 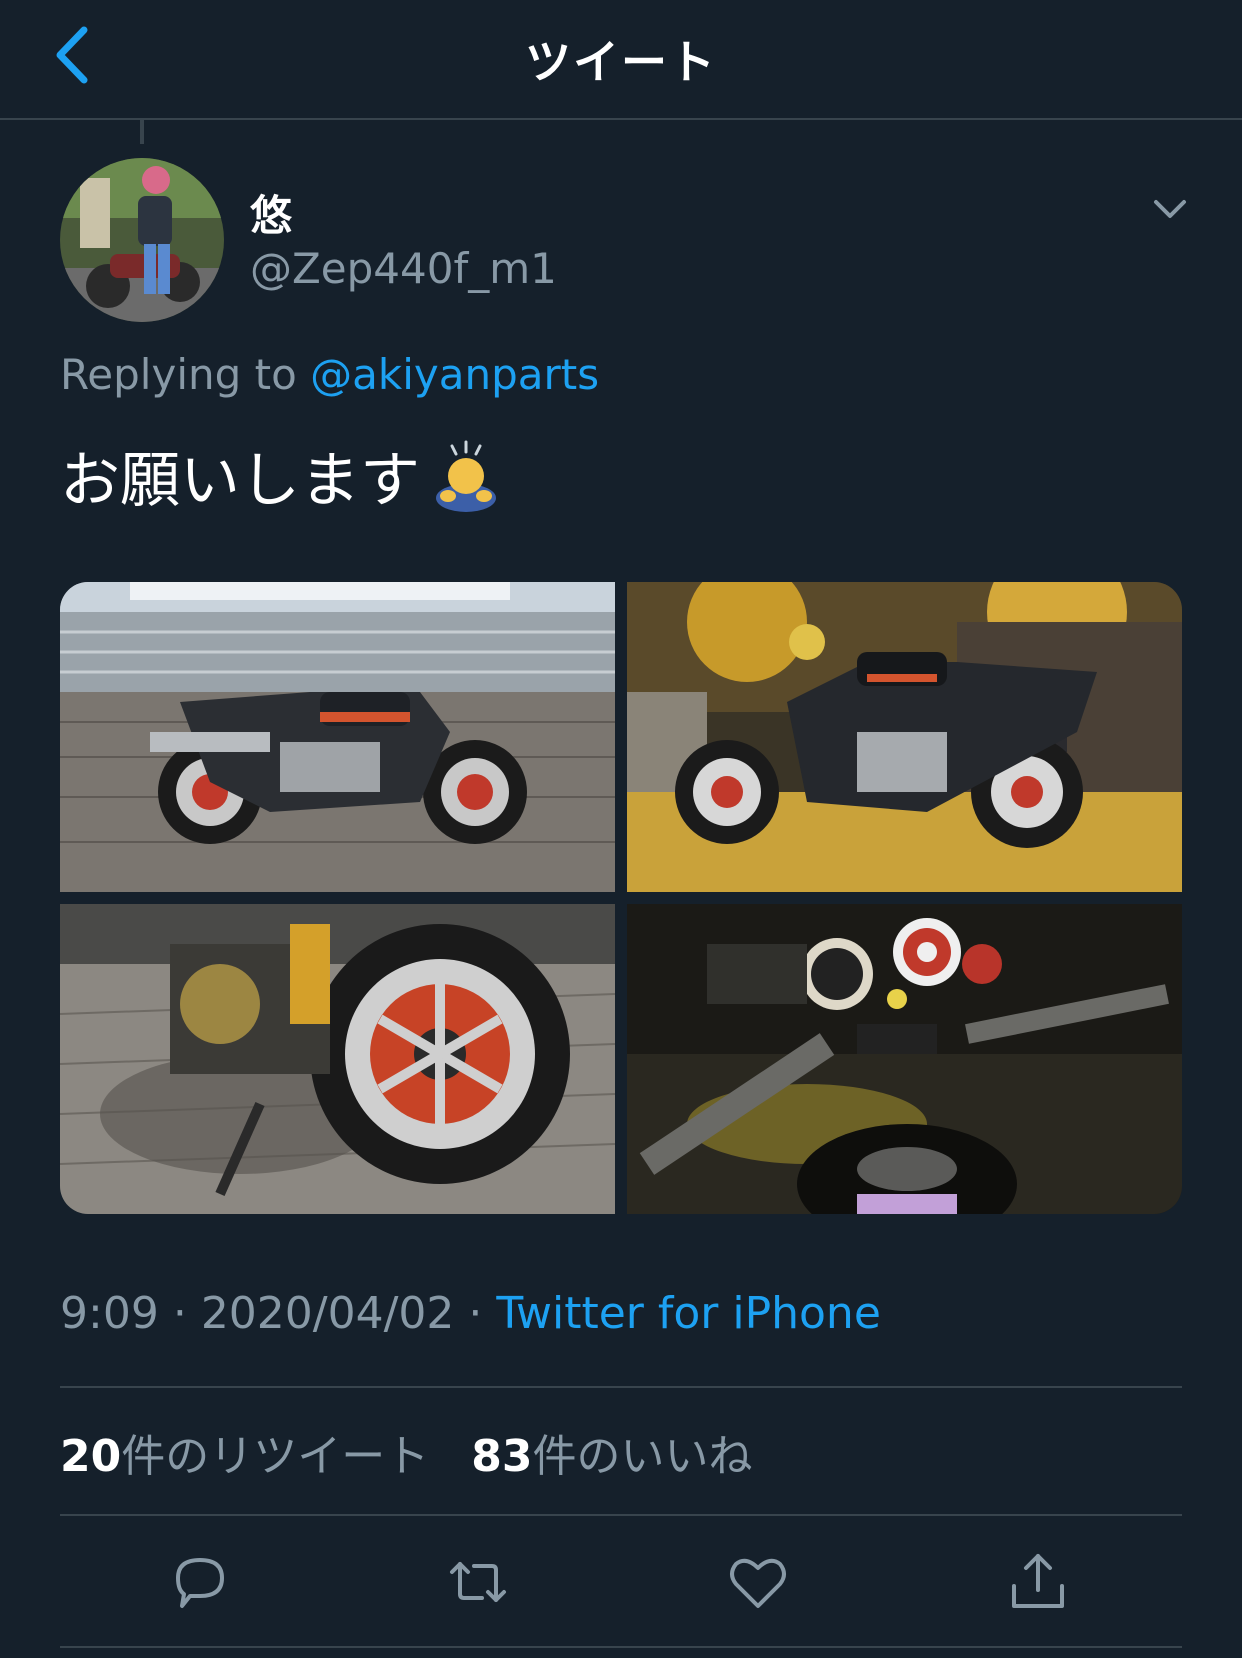 What do you see at coordinates (275, 1456) in the screenshot?
I see `retweets-label: 件のリツイート` at bounding box center [275, 1456].